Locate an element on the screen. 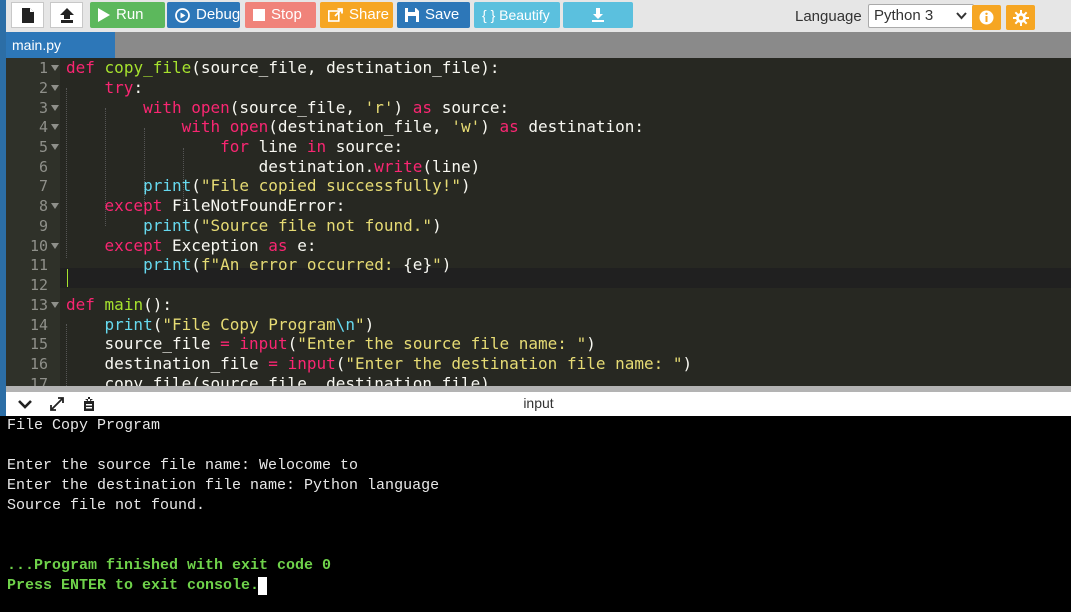 The height and width of the screenshot is (612, 1071). console-line: File Copy Program is located at coordinates (84, 425).